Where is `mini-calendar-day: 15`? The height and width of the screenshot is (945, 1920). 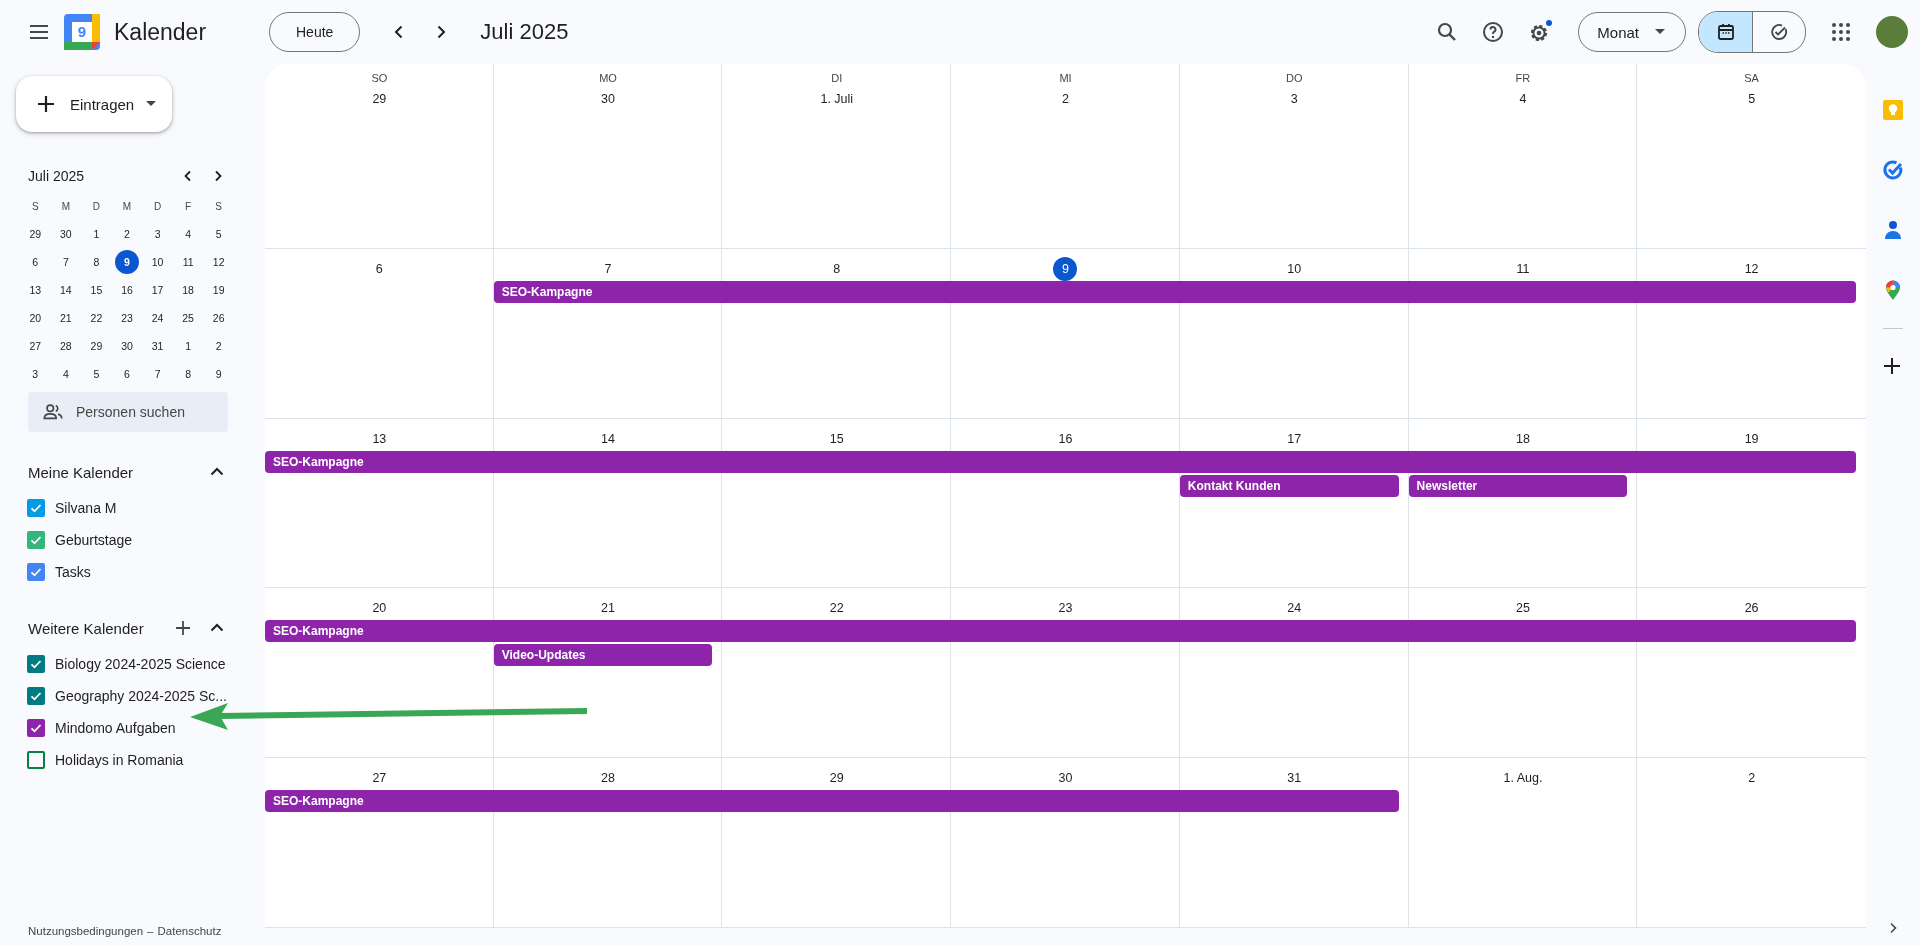
mini-calendar-day: 15 is located at coordinates (96, 290).